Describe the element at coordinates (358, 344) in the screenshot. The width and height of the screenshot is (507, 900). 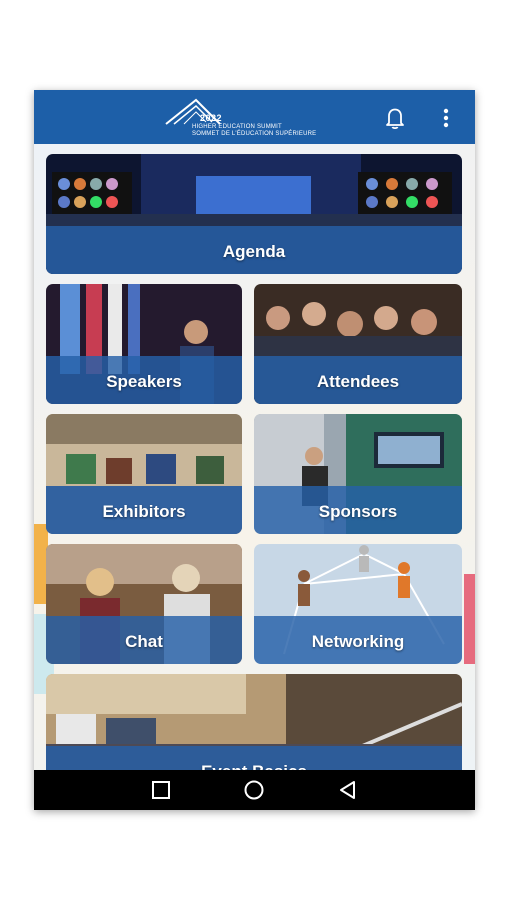
I see `tile-attendees: Attendees` at that location.